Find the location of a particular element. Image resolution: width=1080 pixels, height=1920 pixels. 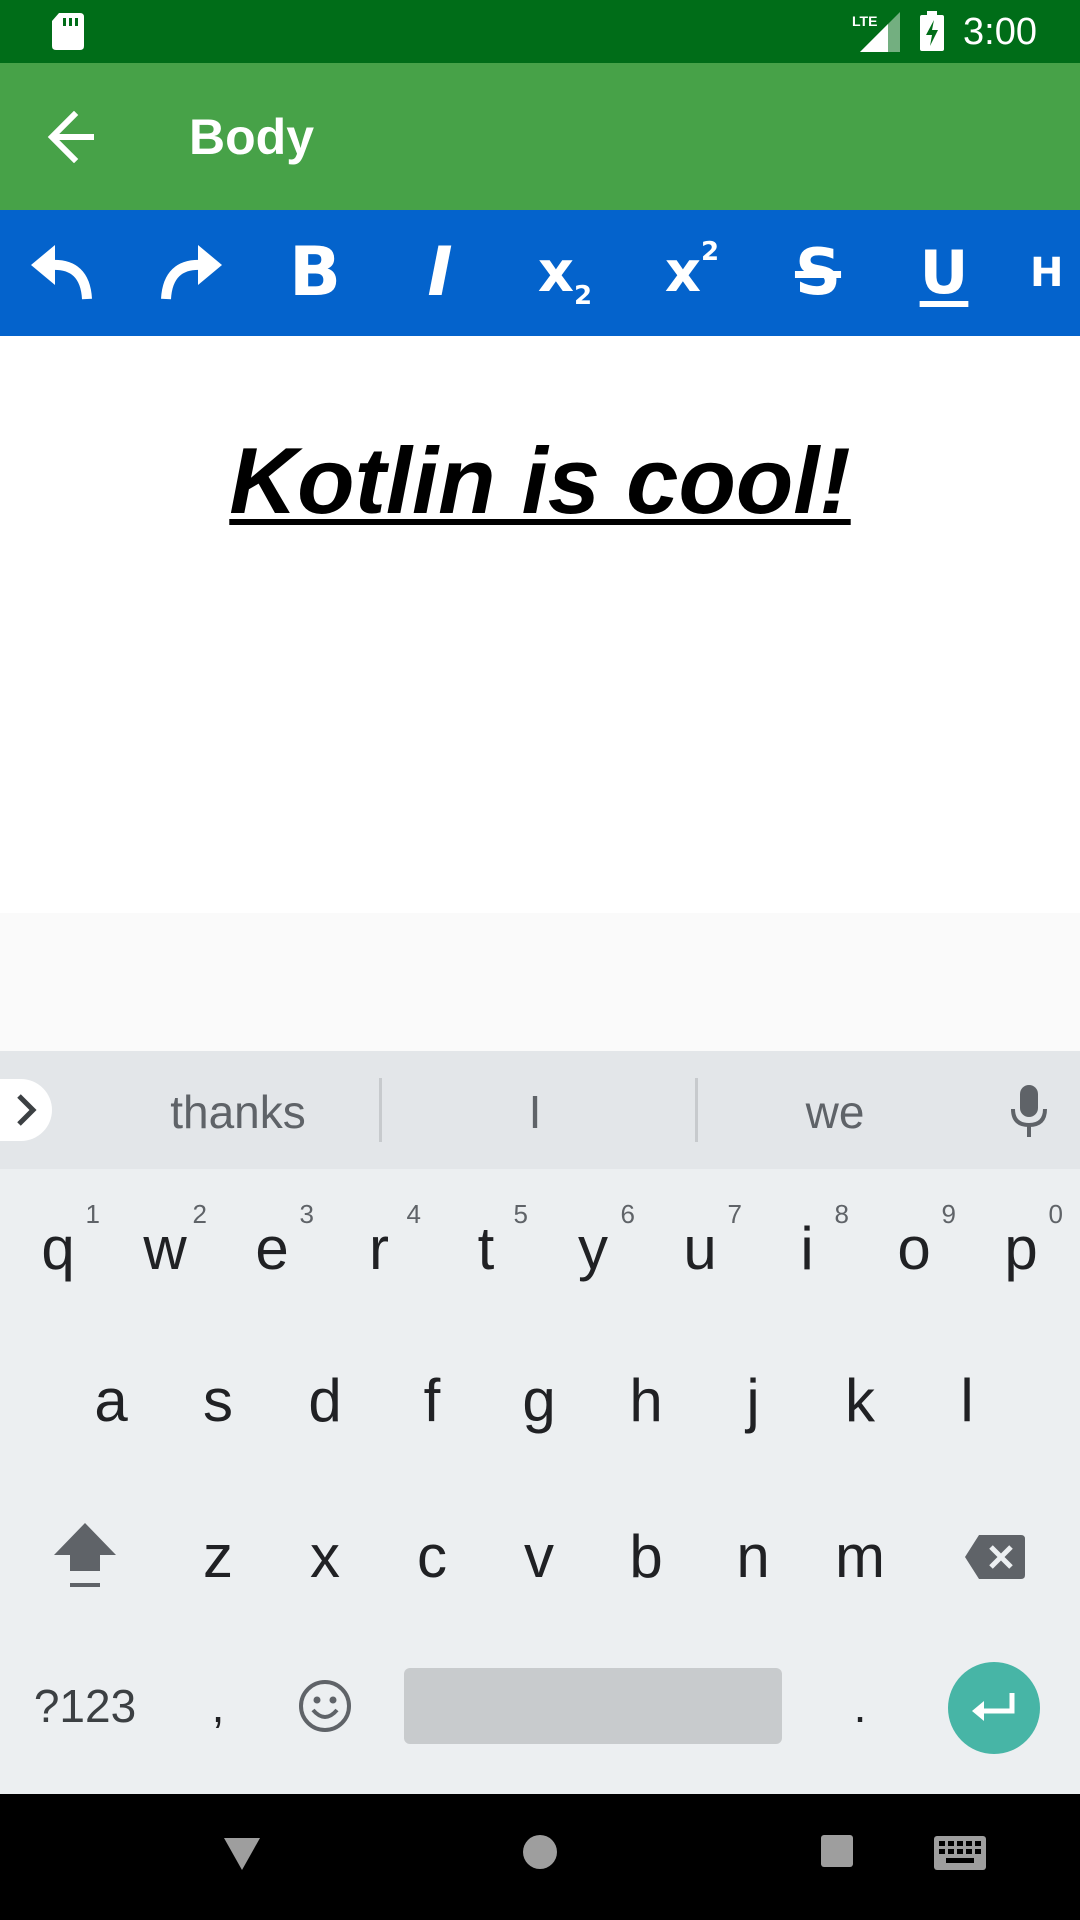

key-c: c is located at coordinates (432, 1557).